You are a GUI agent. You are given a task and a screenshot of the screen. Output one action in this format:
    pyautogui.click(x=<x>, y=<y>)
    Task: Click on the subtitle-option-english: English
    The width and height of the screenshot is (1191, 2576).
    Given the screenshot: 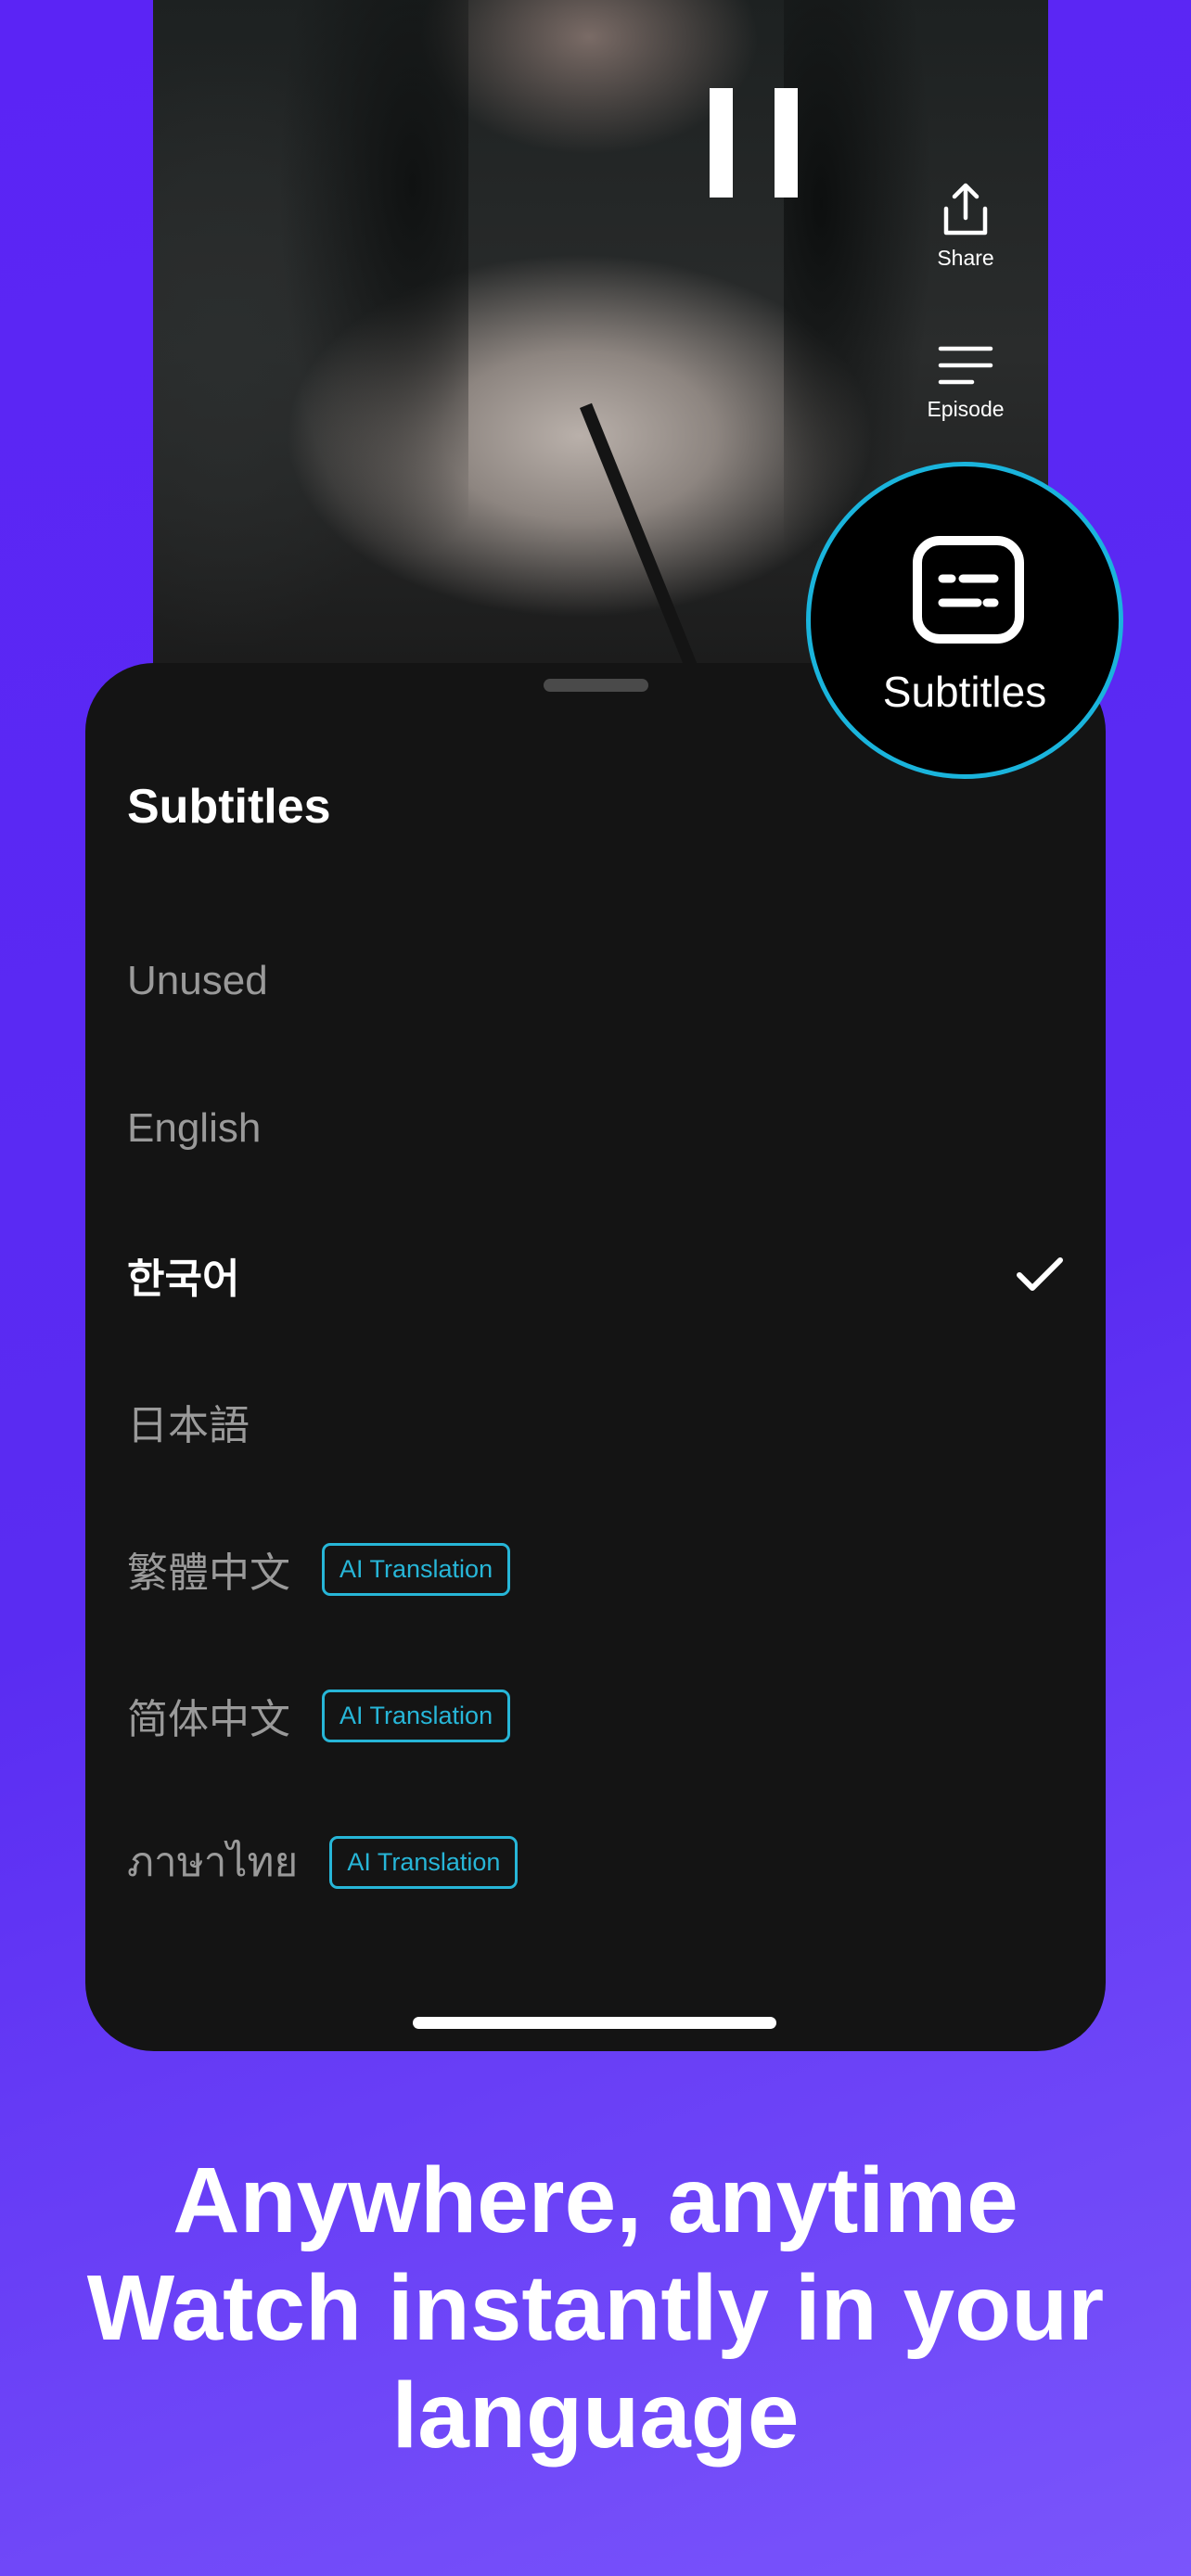 What is the action you would take?
    pyautogui.click(x=595, y=1129)
    